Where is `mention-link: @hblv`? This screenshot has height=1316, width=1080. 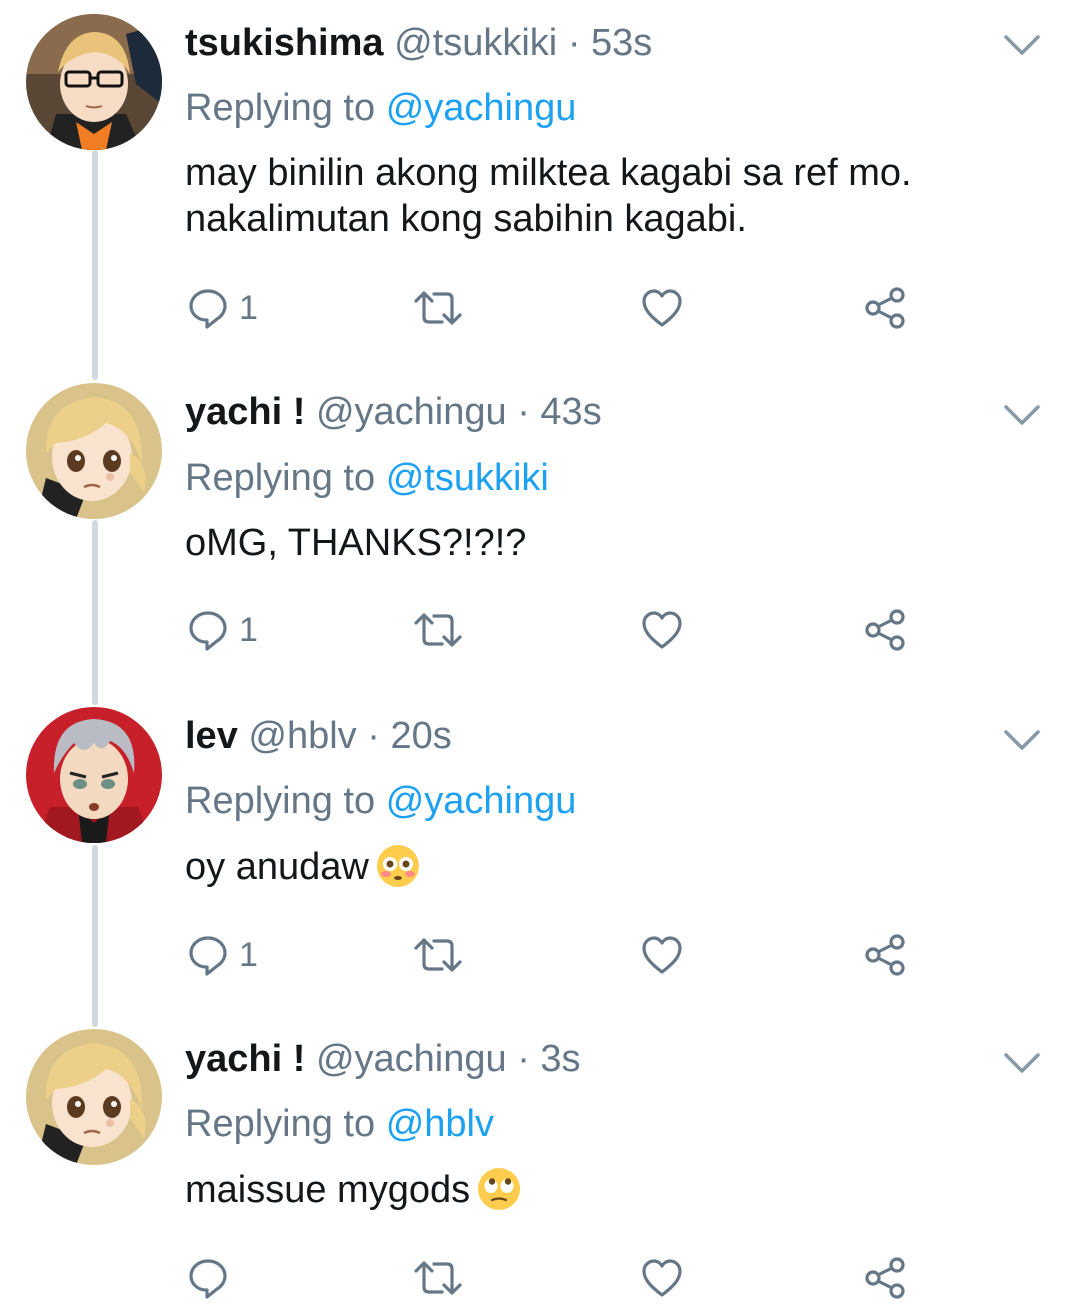 mention-link: @hblv is located at coordinates (440, 1124).